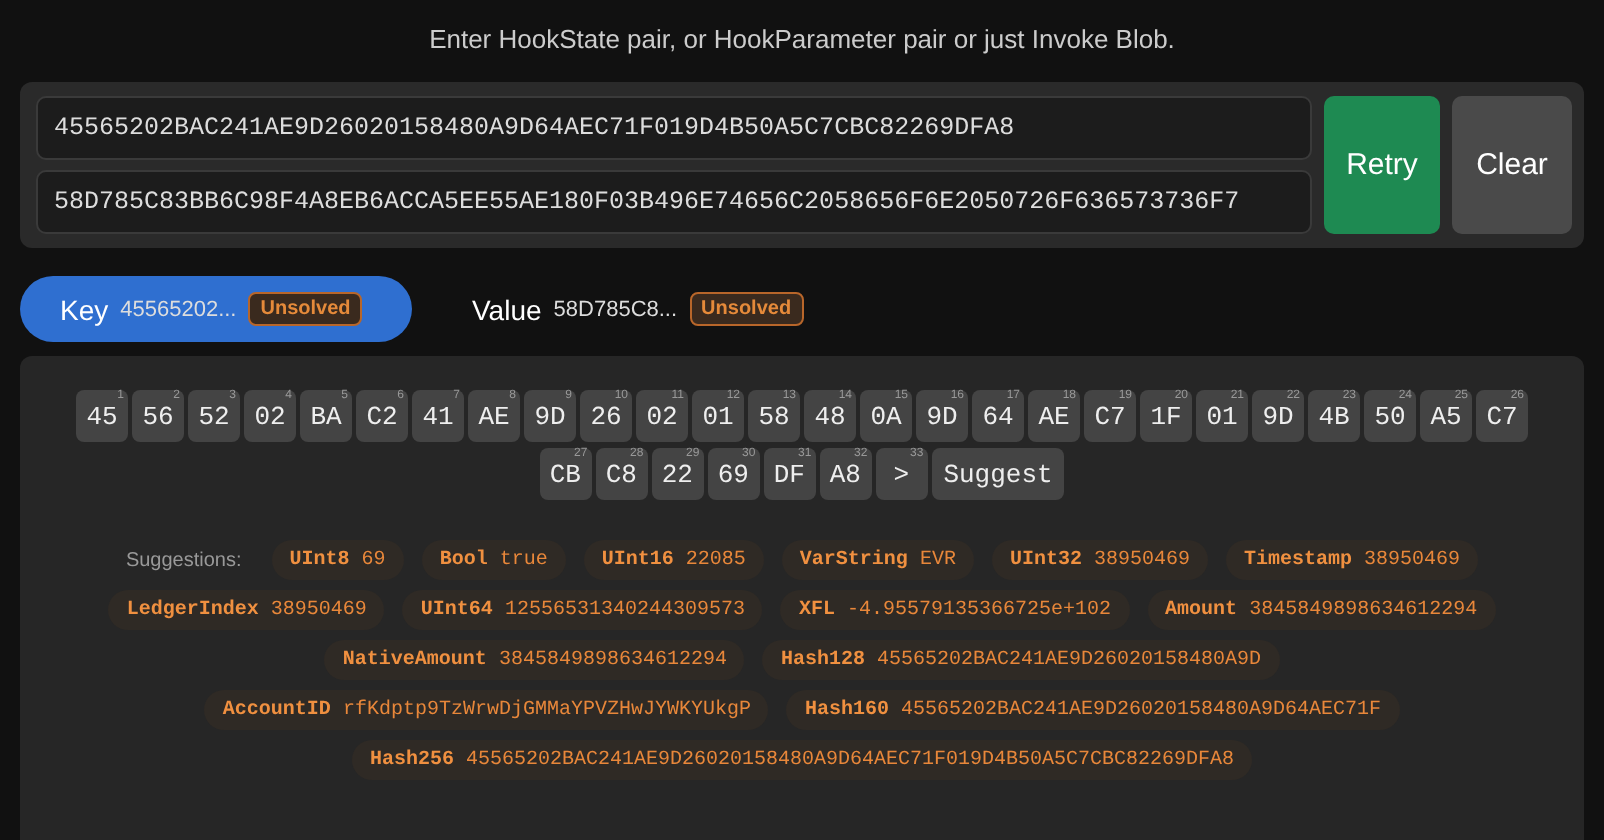  I want to click on suggestion-chip: UInt16 22085, so click(673, 560).